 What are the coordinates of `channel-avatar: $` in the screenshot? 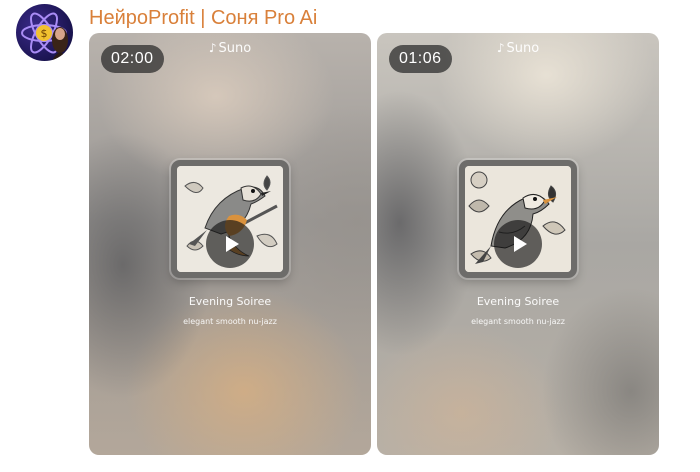 It's located at (44, 32).